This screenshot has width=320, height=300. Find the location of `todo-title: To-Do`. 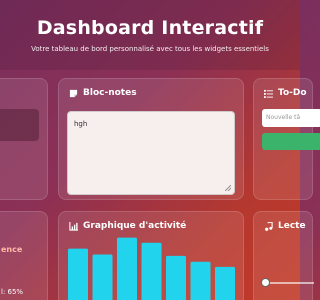

todo-title: To-Do is located at coordinates (292, 93).